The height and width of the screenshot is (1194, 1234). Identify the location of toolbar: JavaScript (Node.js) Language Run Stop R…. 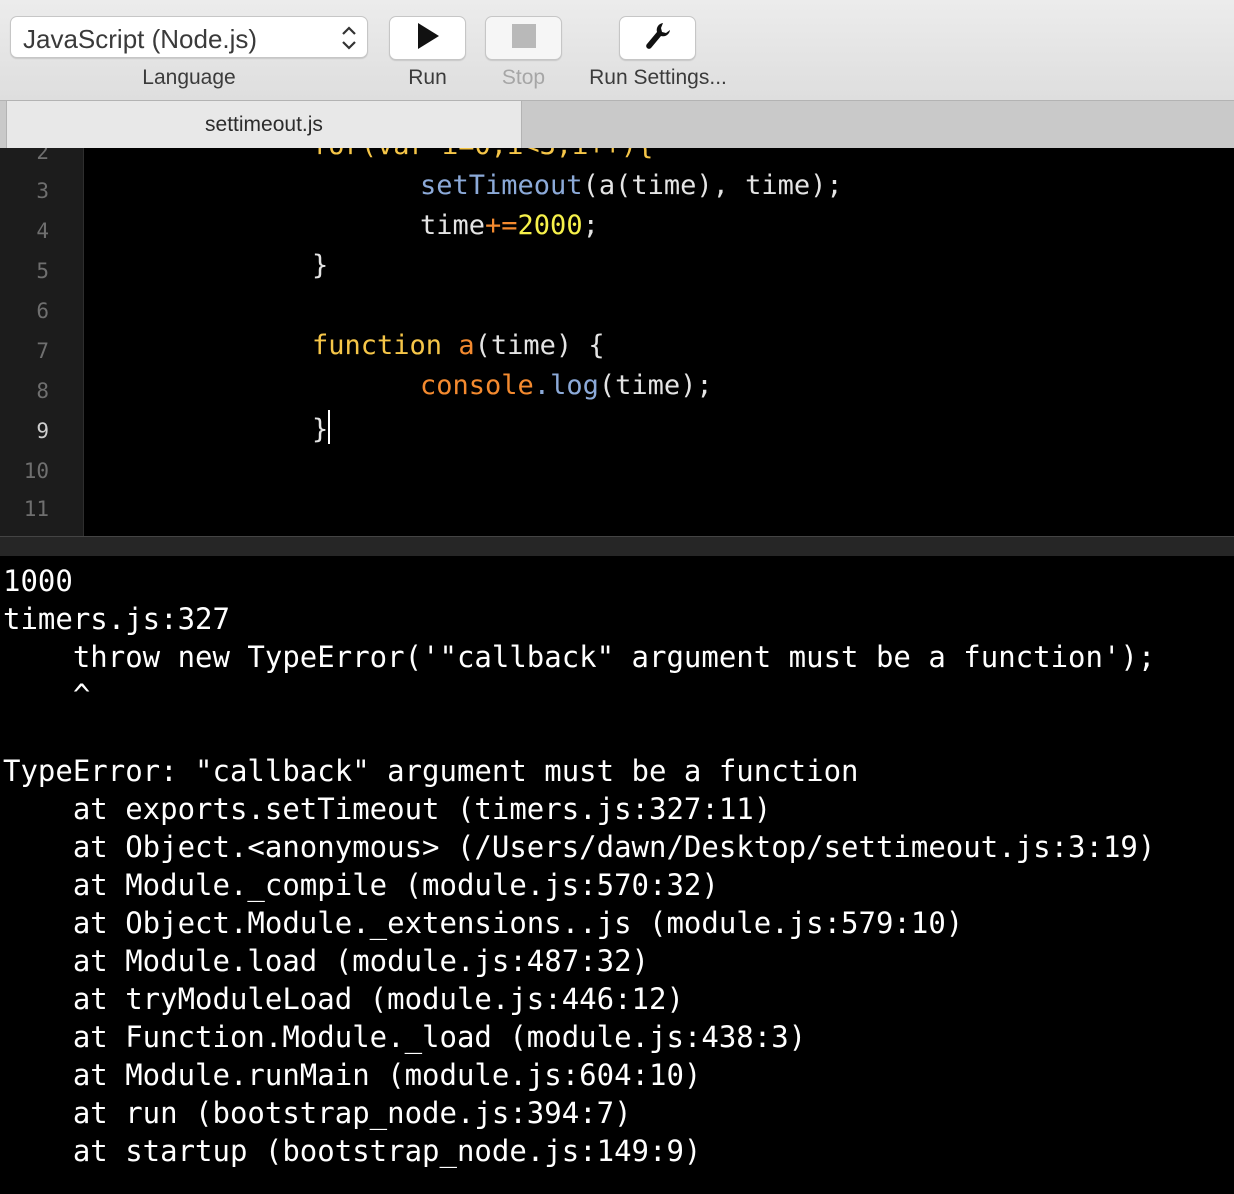
(617, 50).